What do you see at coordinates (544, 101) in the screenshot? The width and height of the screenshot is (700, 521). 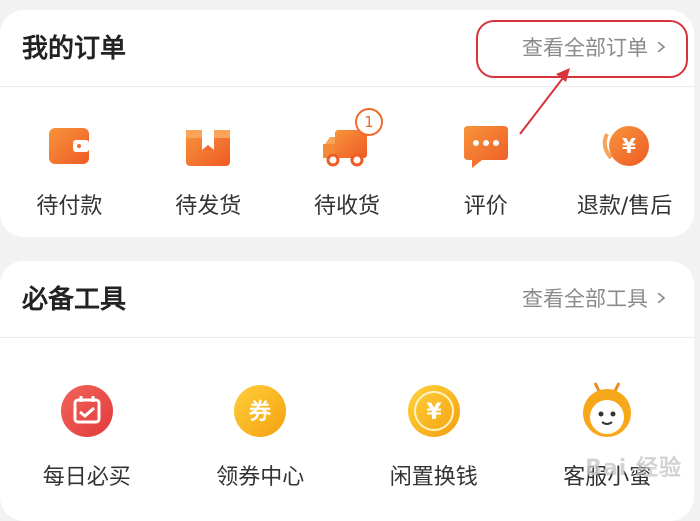 I see `annotation-arrow-icon` at bounding box center [544, 101].